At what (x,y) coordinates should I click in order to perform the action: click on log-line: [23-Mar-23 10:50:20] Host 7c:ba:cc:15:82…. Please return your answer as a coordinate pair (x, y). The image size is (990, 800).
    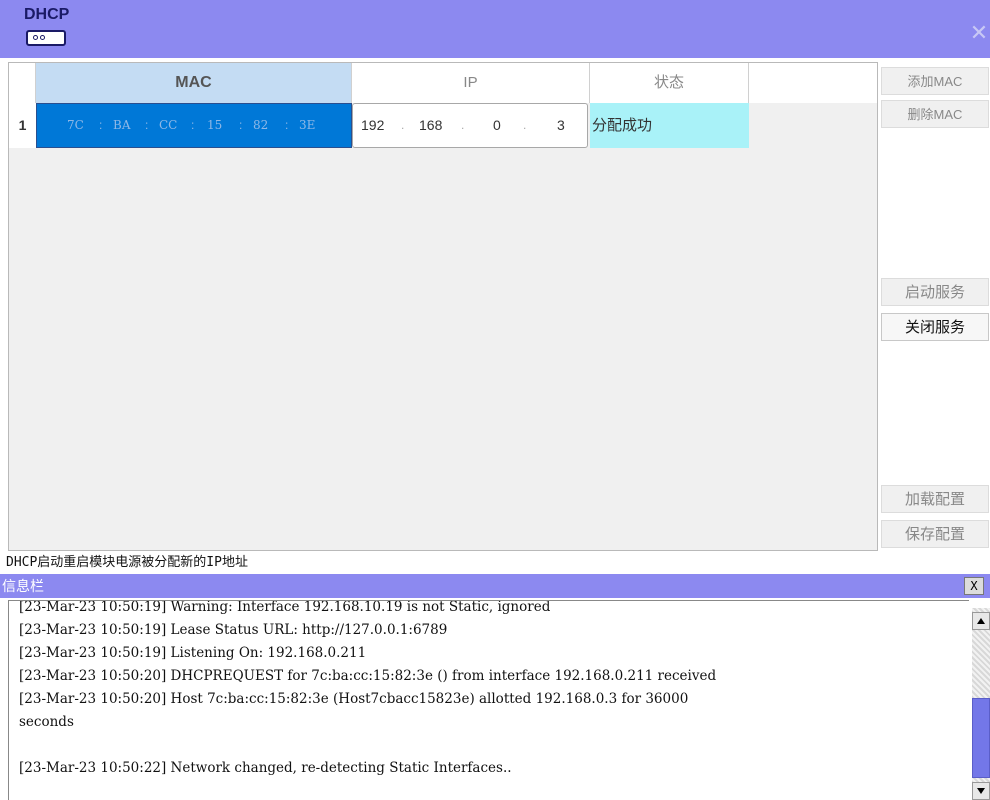
    Looking at the image, I should click on (354, 699).